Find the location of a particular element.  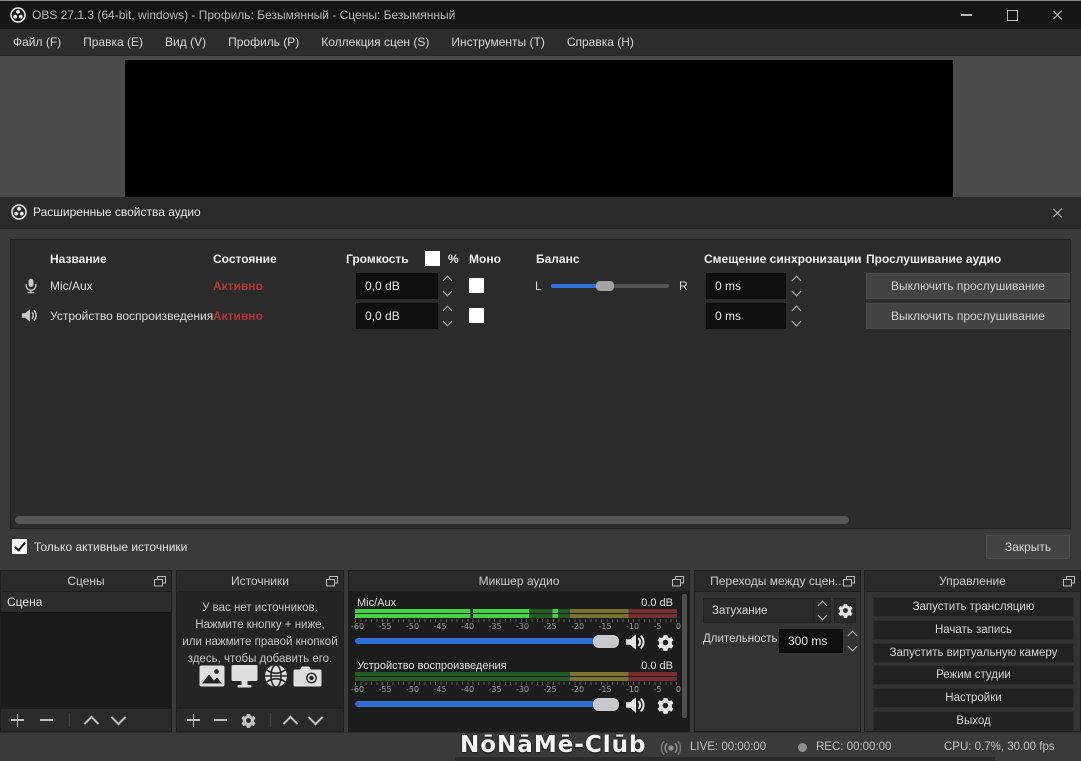

menu-item: Профиль (P) is located at coordinates (263, 42).